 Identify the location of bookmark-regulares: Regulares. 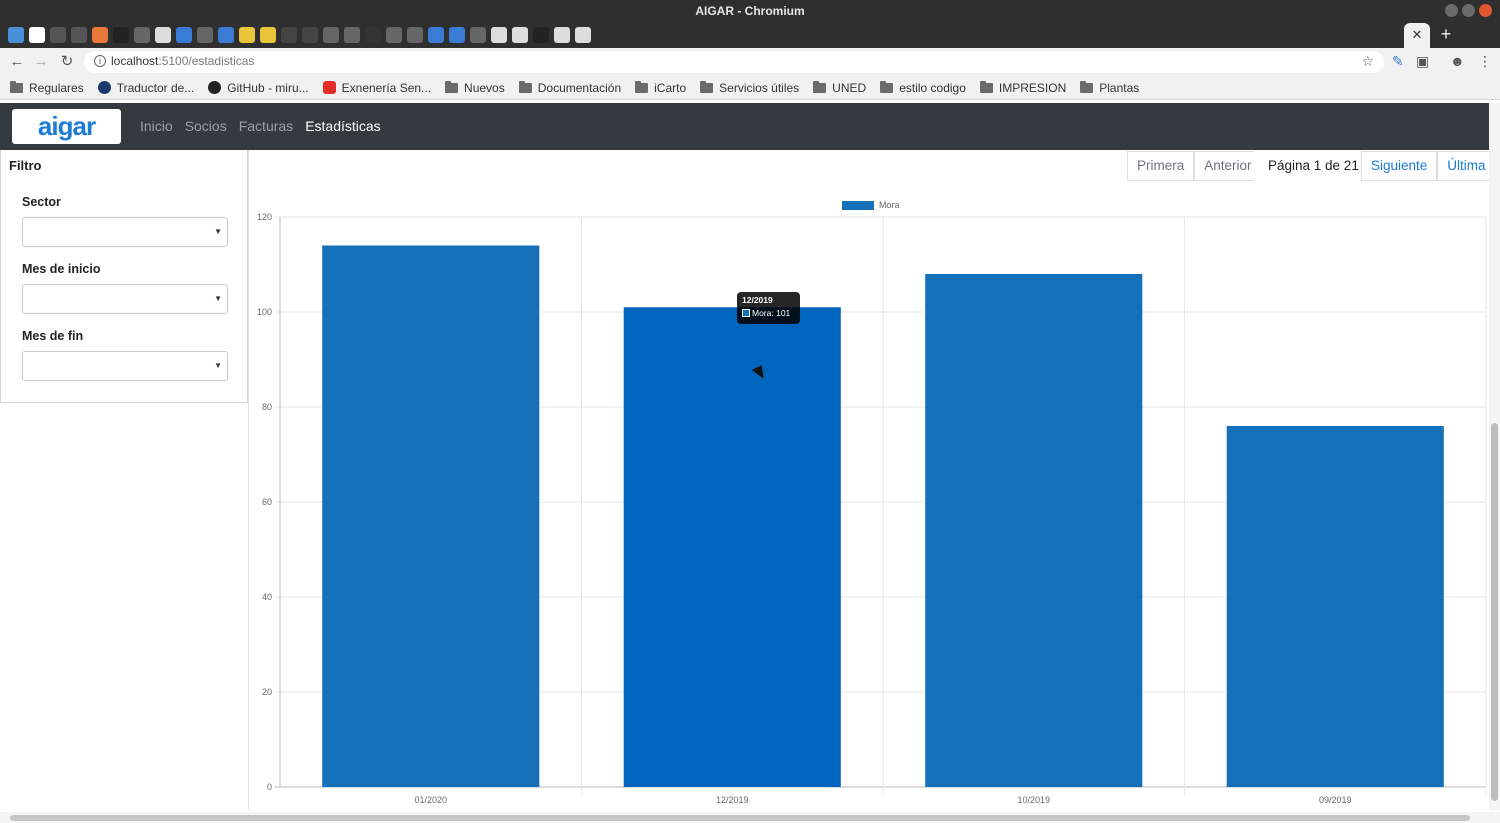
(47, 87).